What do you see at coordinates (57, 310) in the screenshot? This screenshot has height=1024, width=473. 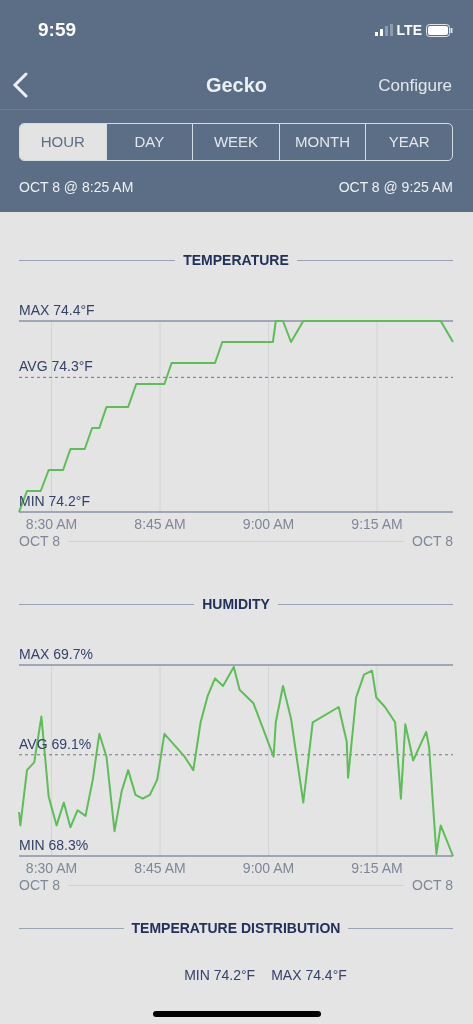 I see `max-label: MAX 74.4°F` at bounding box center [57, 310].